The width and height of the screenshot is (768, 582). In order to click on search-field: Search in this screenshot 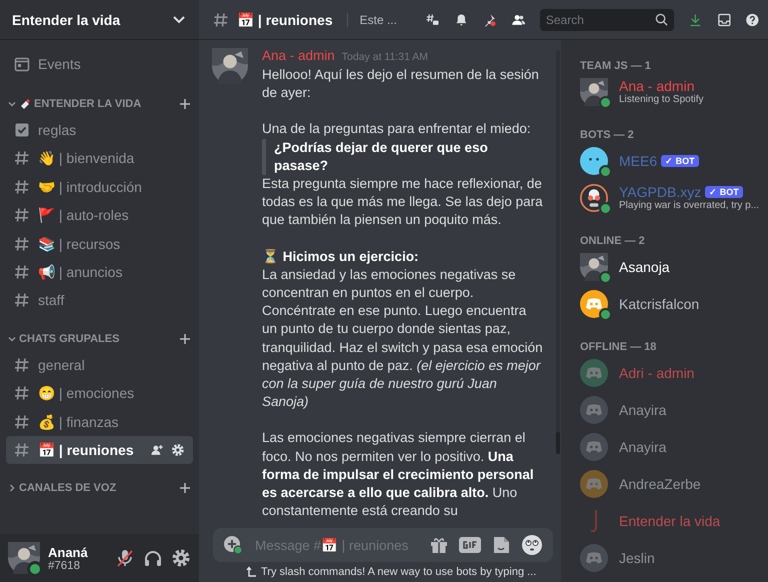, I will do `click(607, 19)`.